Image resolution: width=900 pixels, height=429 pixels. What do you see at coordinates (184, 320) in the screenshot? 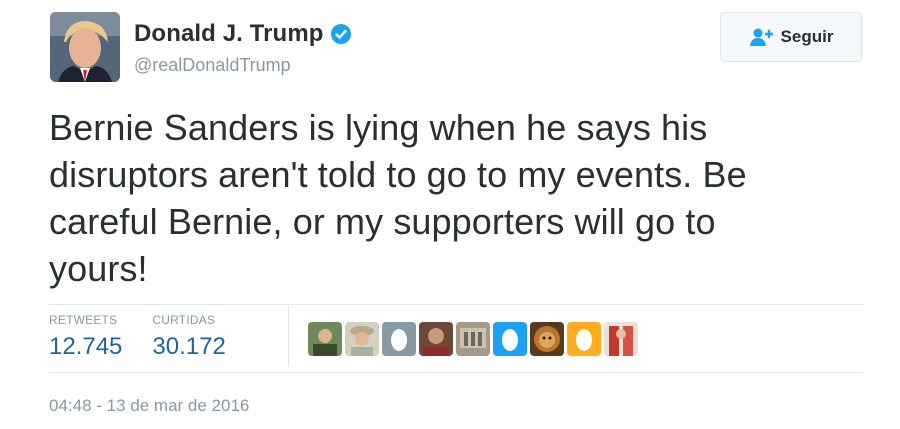
I see `likes-label: CURTIDAS` at bounding box center [184, 320].